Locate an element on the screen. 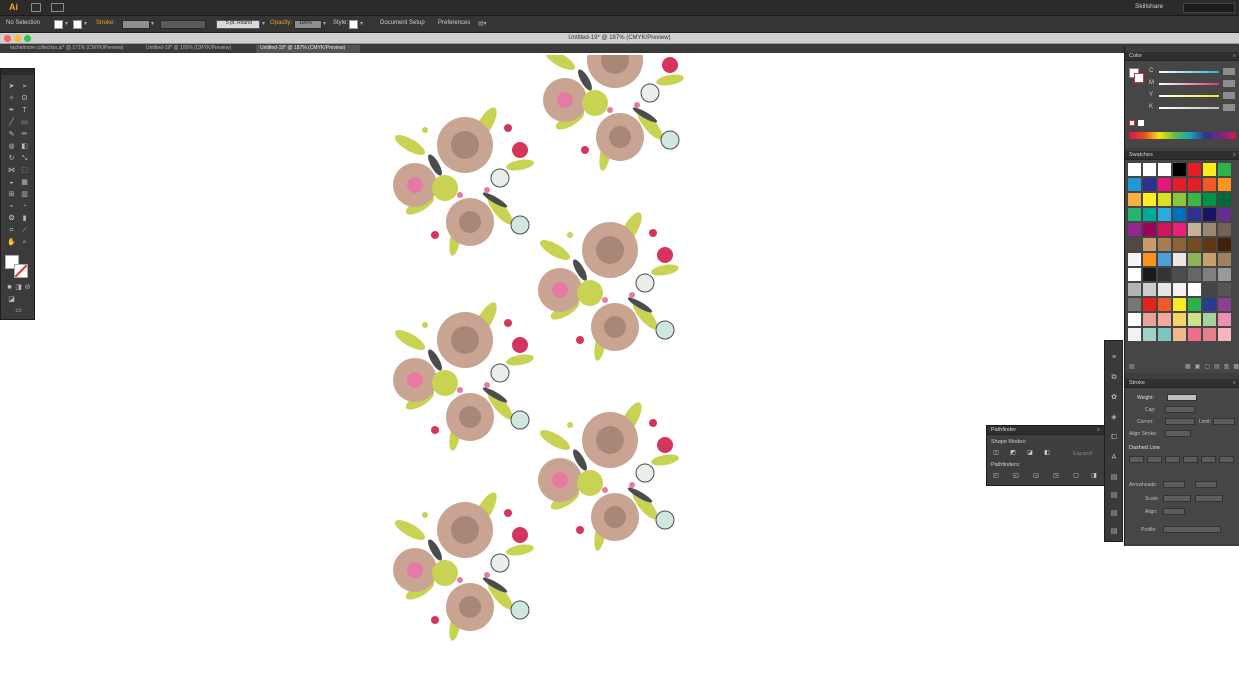 The width and height of the screenshot is (1239, 679). merge-button: ◲ is located at coordinates (1036, 476).